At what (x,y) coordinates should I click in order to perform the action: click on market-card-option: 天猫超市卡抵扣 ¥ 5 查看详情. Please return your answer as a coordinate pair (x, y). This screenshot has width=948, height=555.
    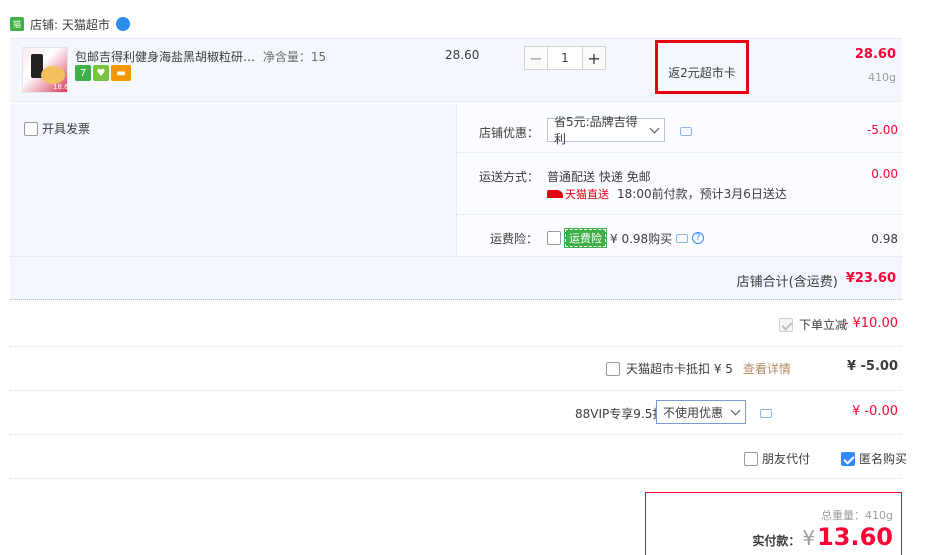
    Looking at the image, I should click on (698, 368).